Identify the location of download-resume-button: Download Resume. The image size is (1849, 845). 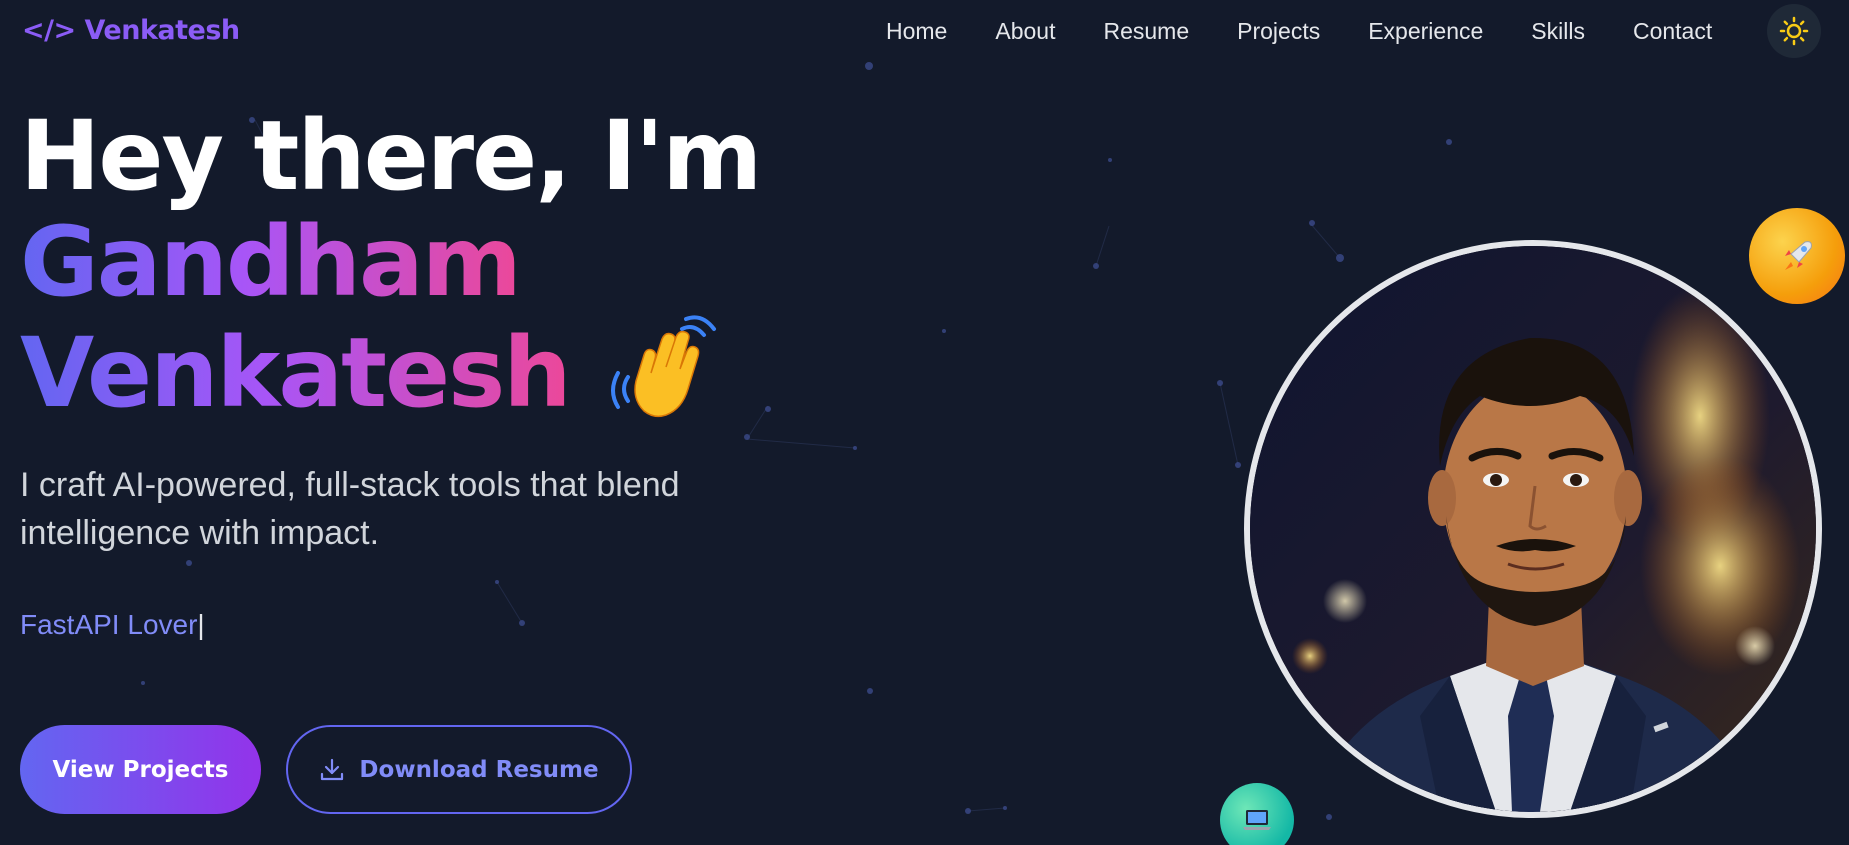
(459, 769).